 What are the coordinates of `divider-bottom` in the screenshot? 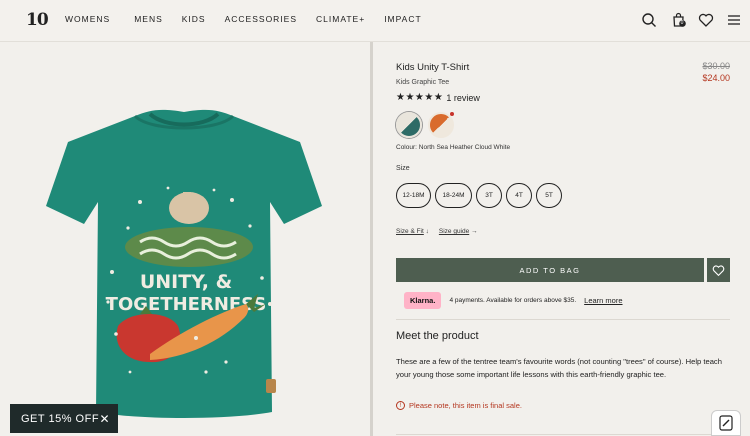 It's located at (563, 434).